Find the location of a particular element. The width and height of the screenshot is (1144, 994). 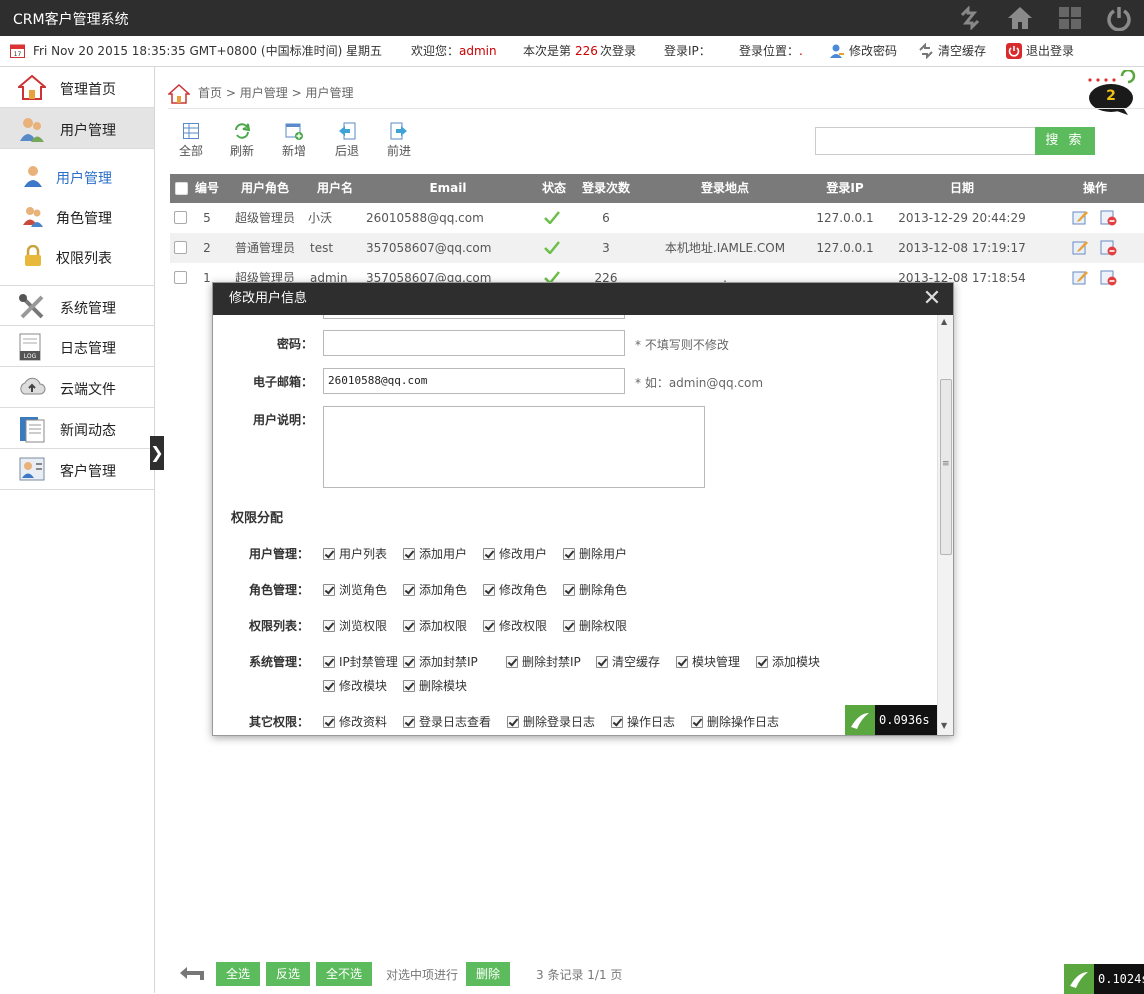

perm-checkbox: 删除角色 is located at coordinates (595, 589).